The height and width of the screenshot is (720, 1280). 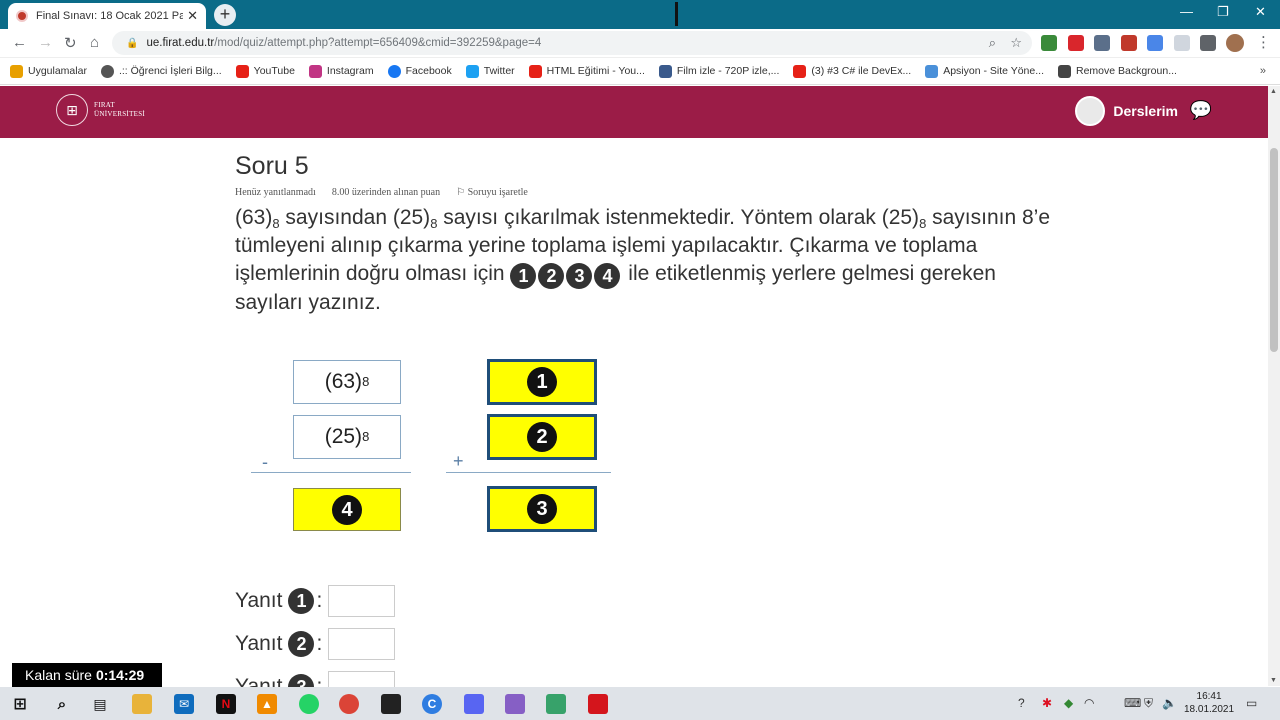 What do you see at coordinates (301, 601) in the screenshot?
I see `answer-number-badge: 1` at bounding box center [301, 601].